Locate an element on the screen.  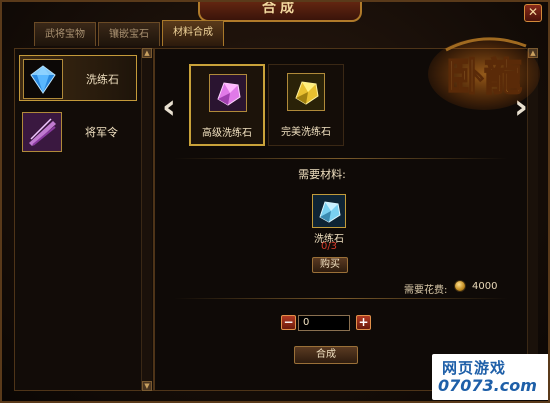
cost-value: 4000 is located at coordinates (485, 286).